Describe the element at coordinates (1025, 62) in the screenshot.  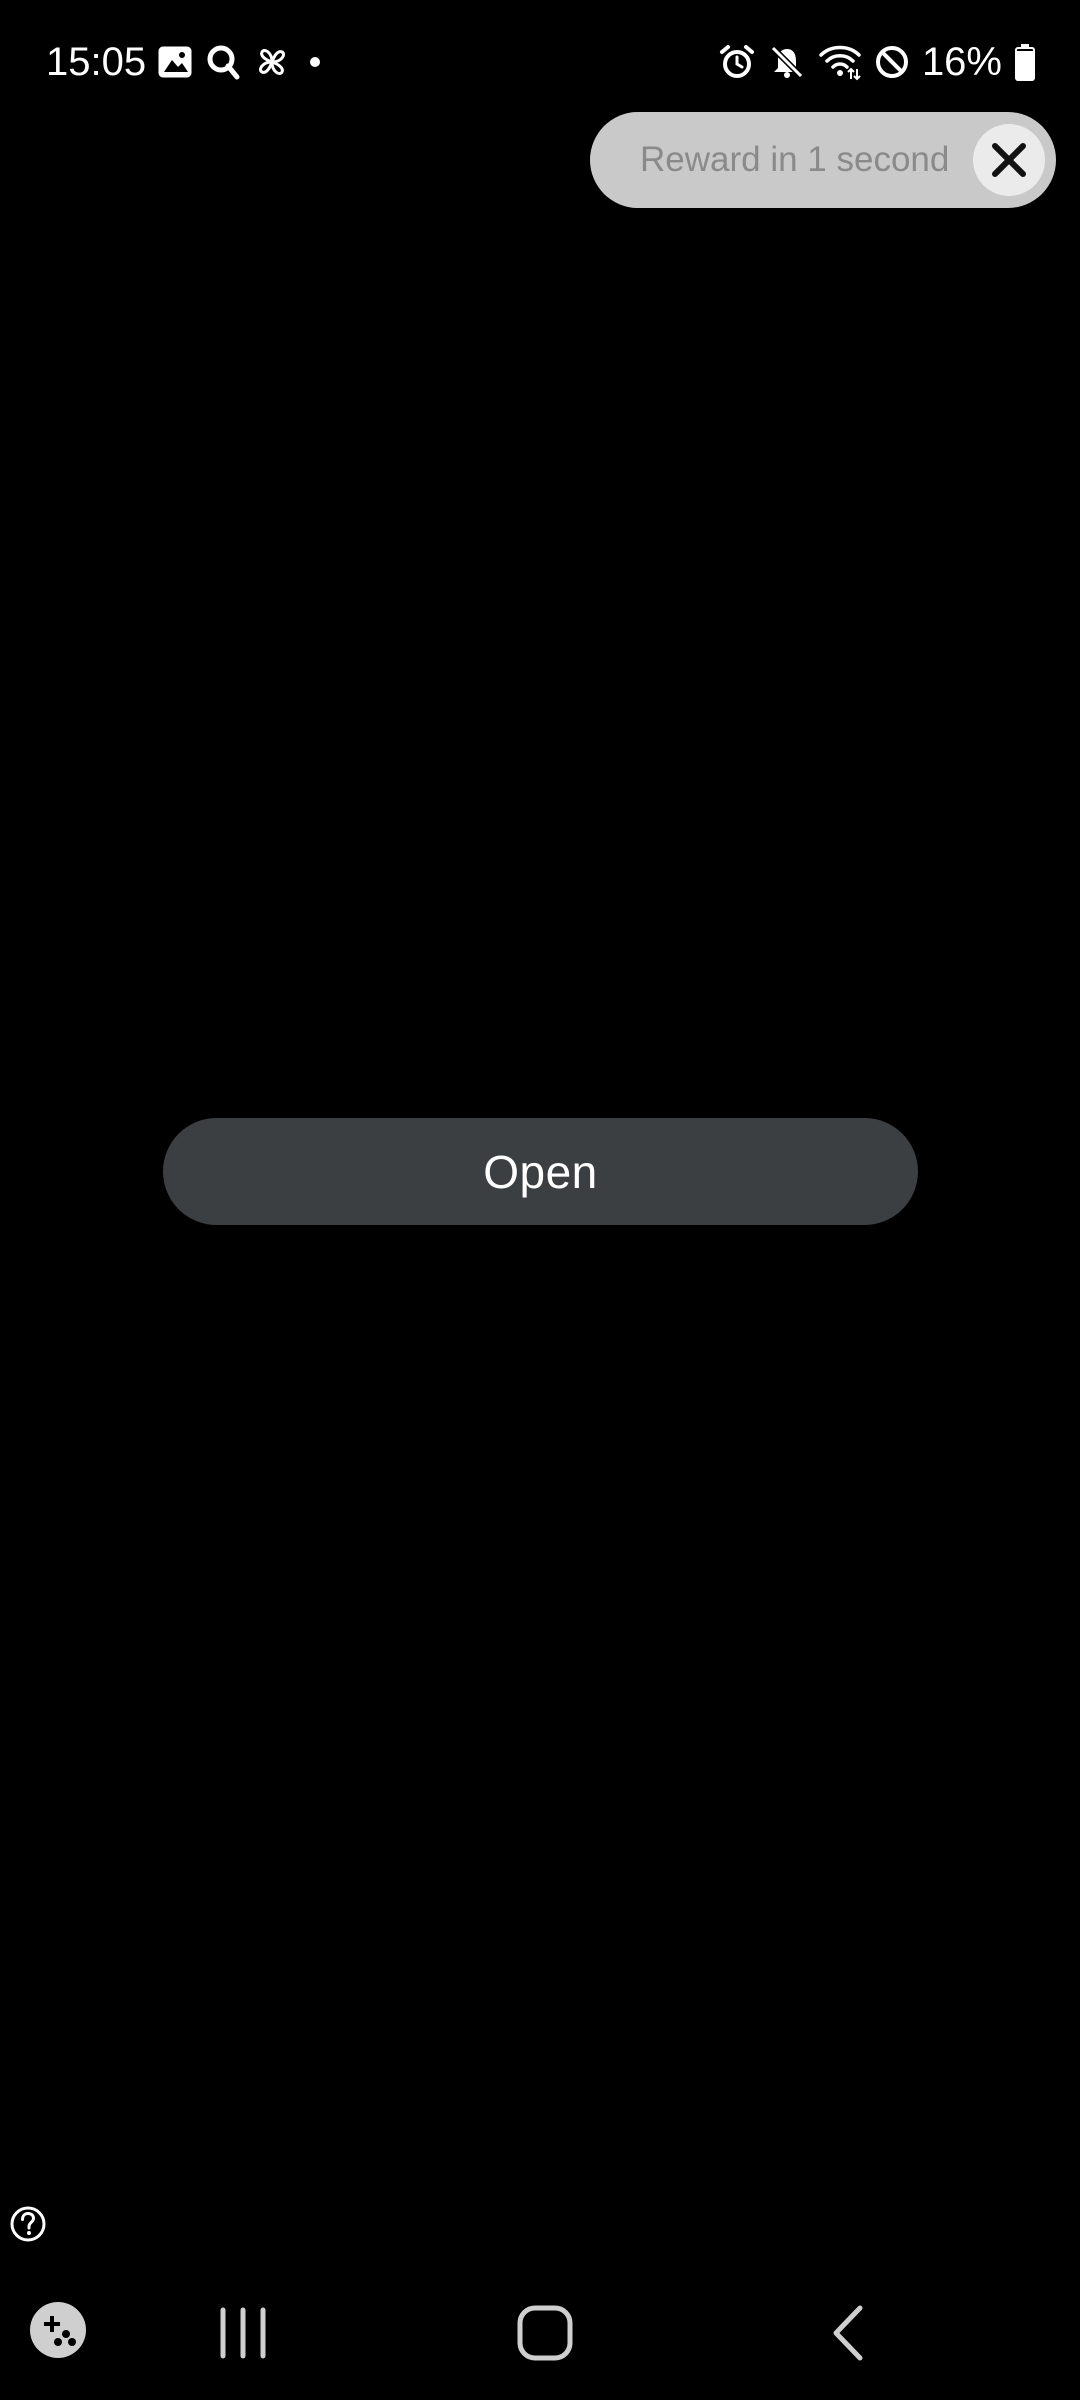
I see `battery-icon` at that location.